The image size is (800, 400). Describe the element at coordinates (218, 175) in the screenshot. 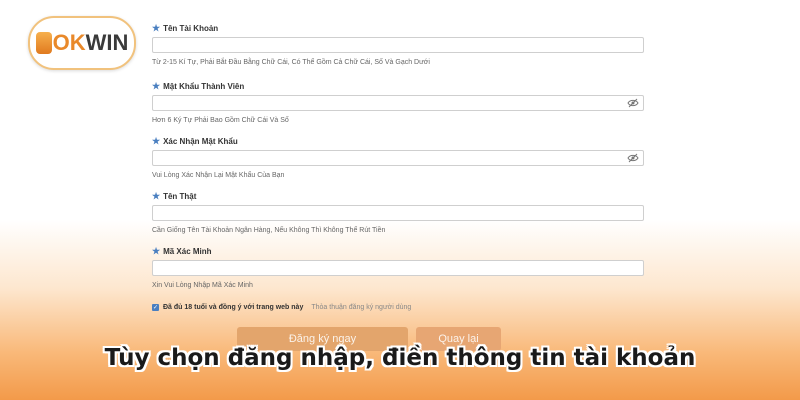

I see `confirm-password-hint: Vui Lòng Xác Nhận Lại Mật Khẩu Của Bạn` at that location.